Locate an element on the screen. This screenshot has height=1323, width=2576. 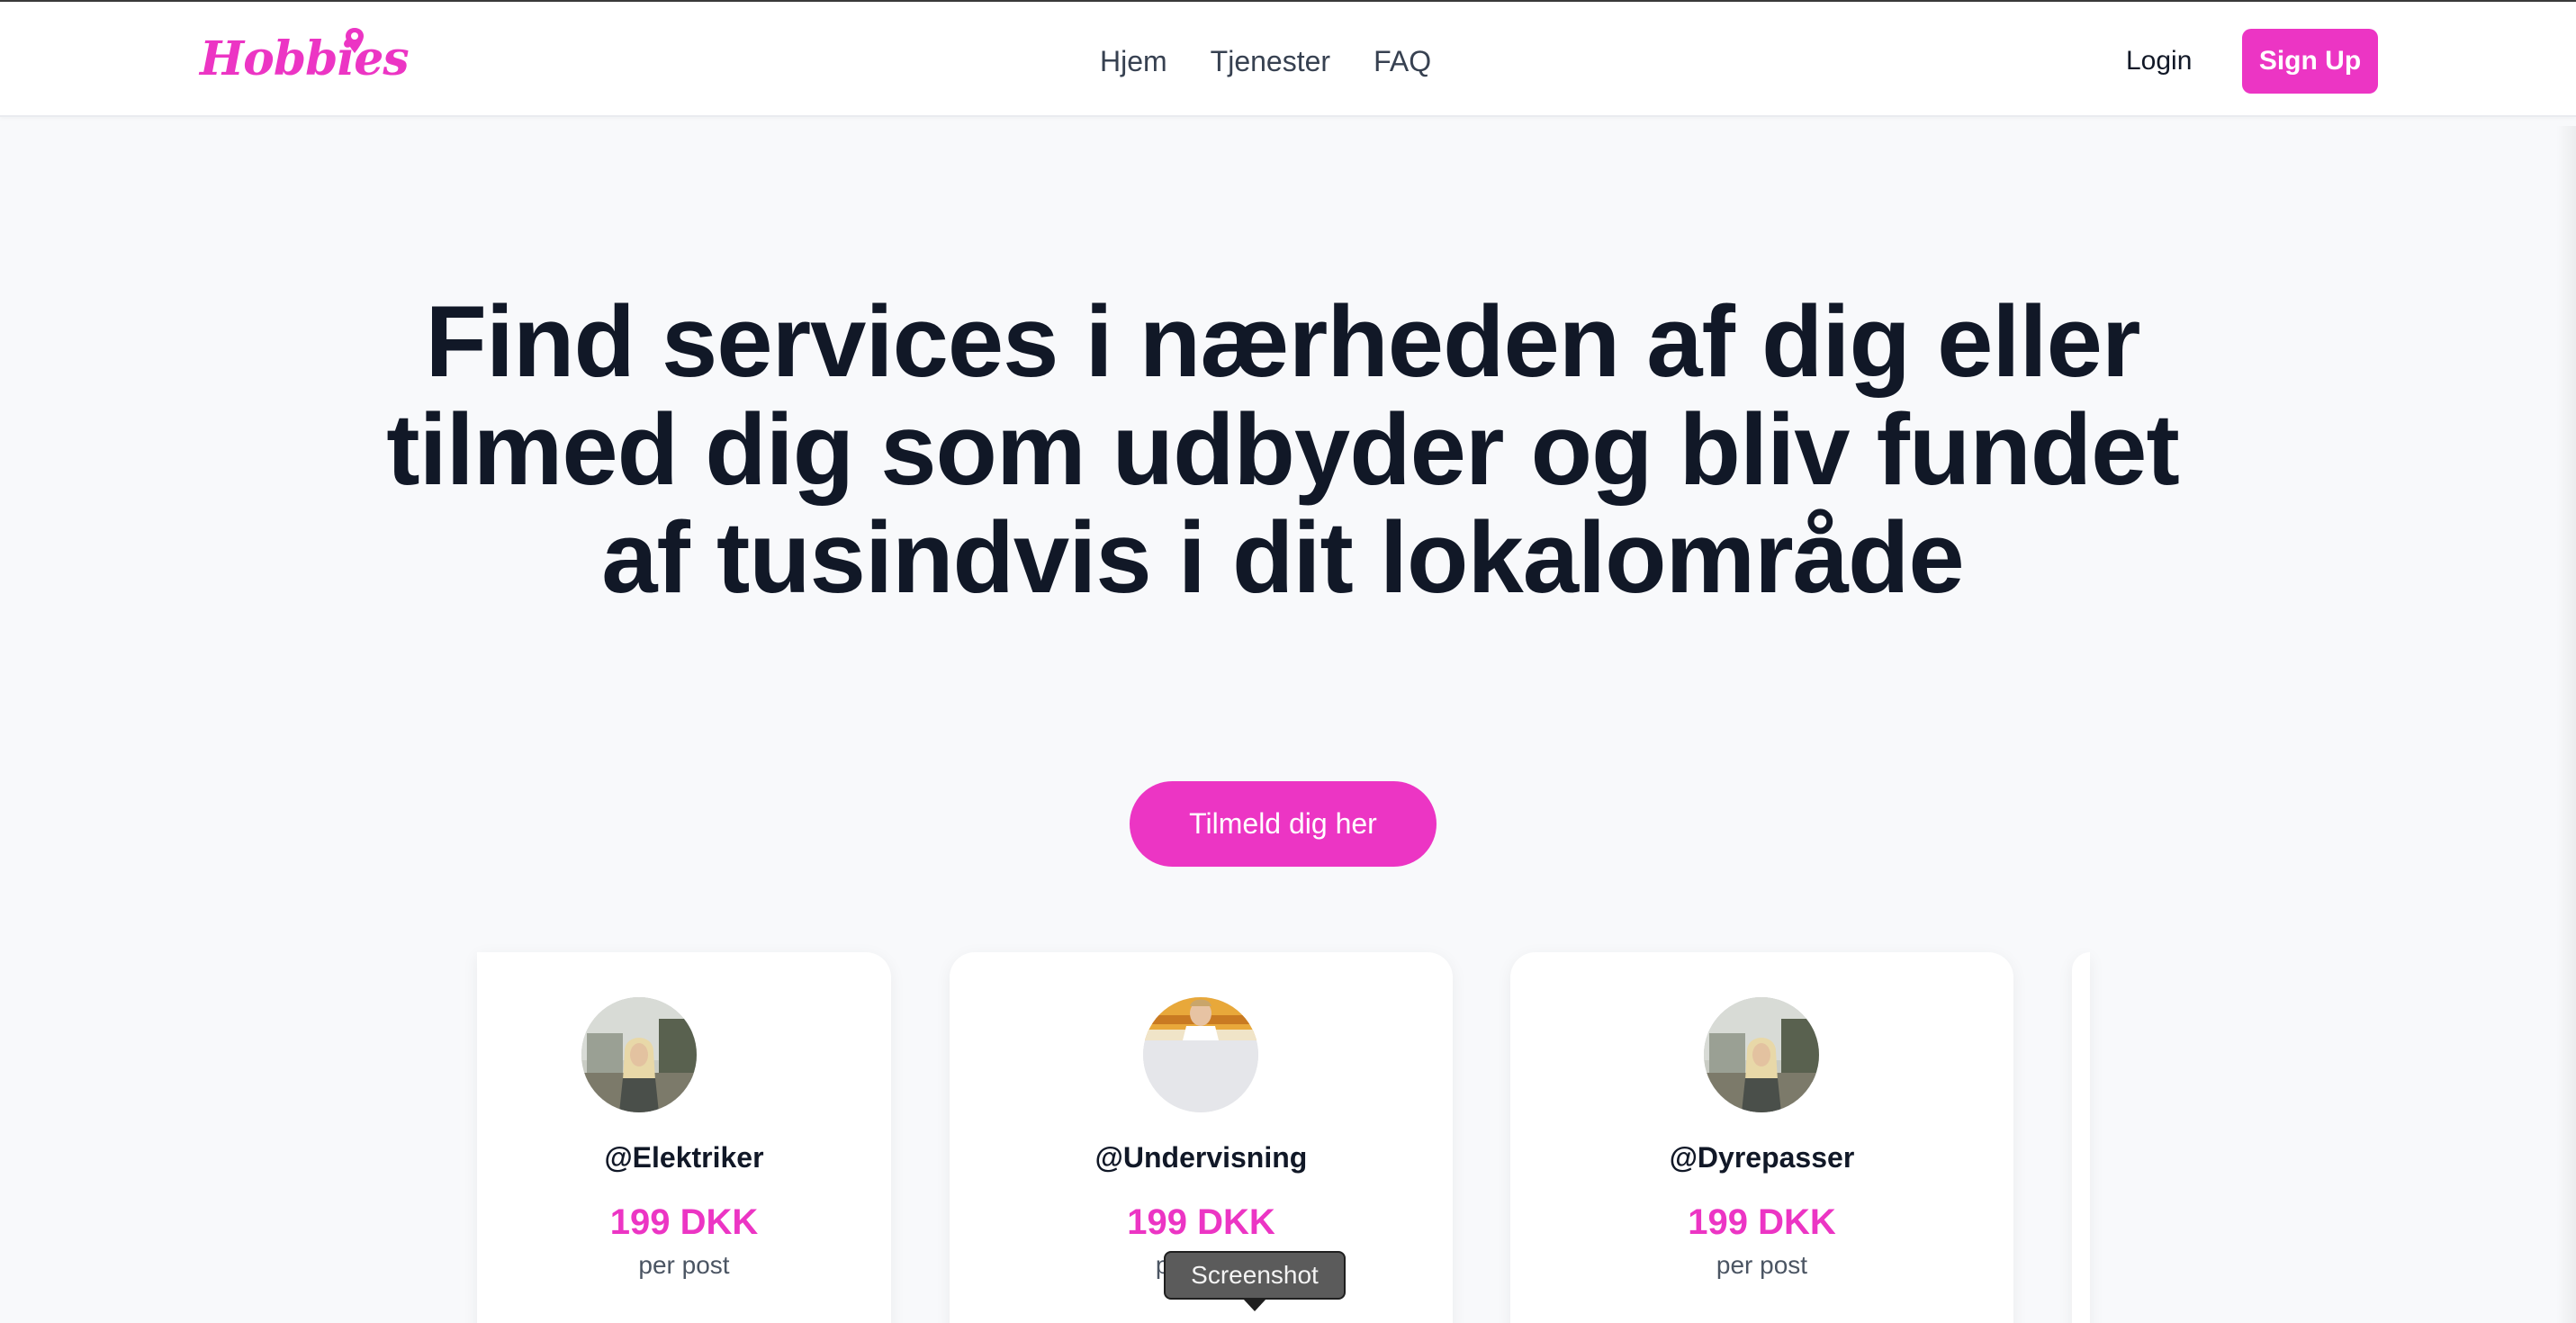
hobbies-logo: Hobbies is located at coordinates (305, 60).